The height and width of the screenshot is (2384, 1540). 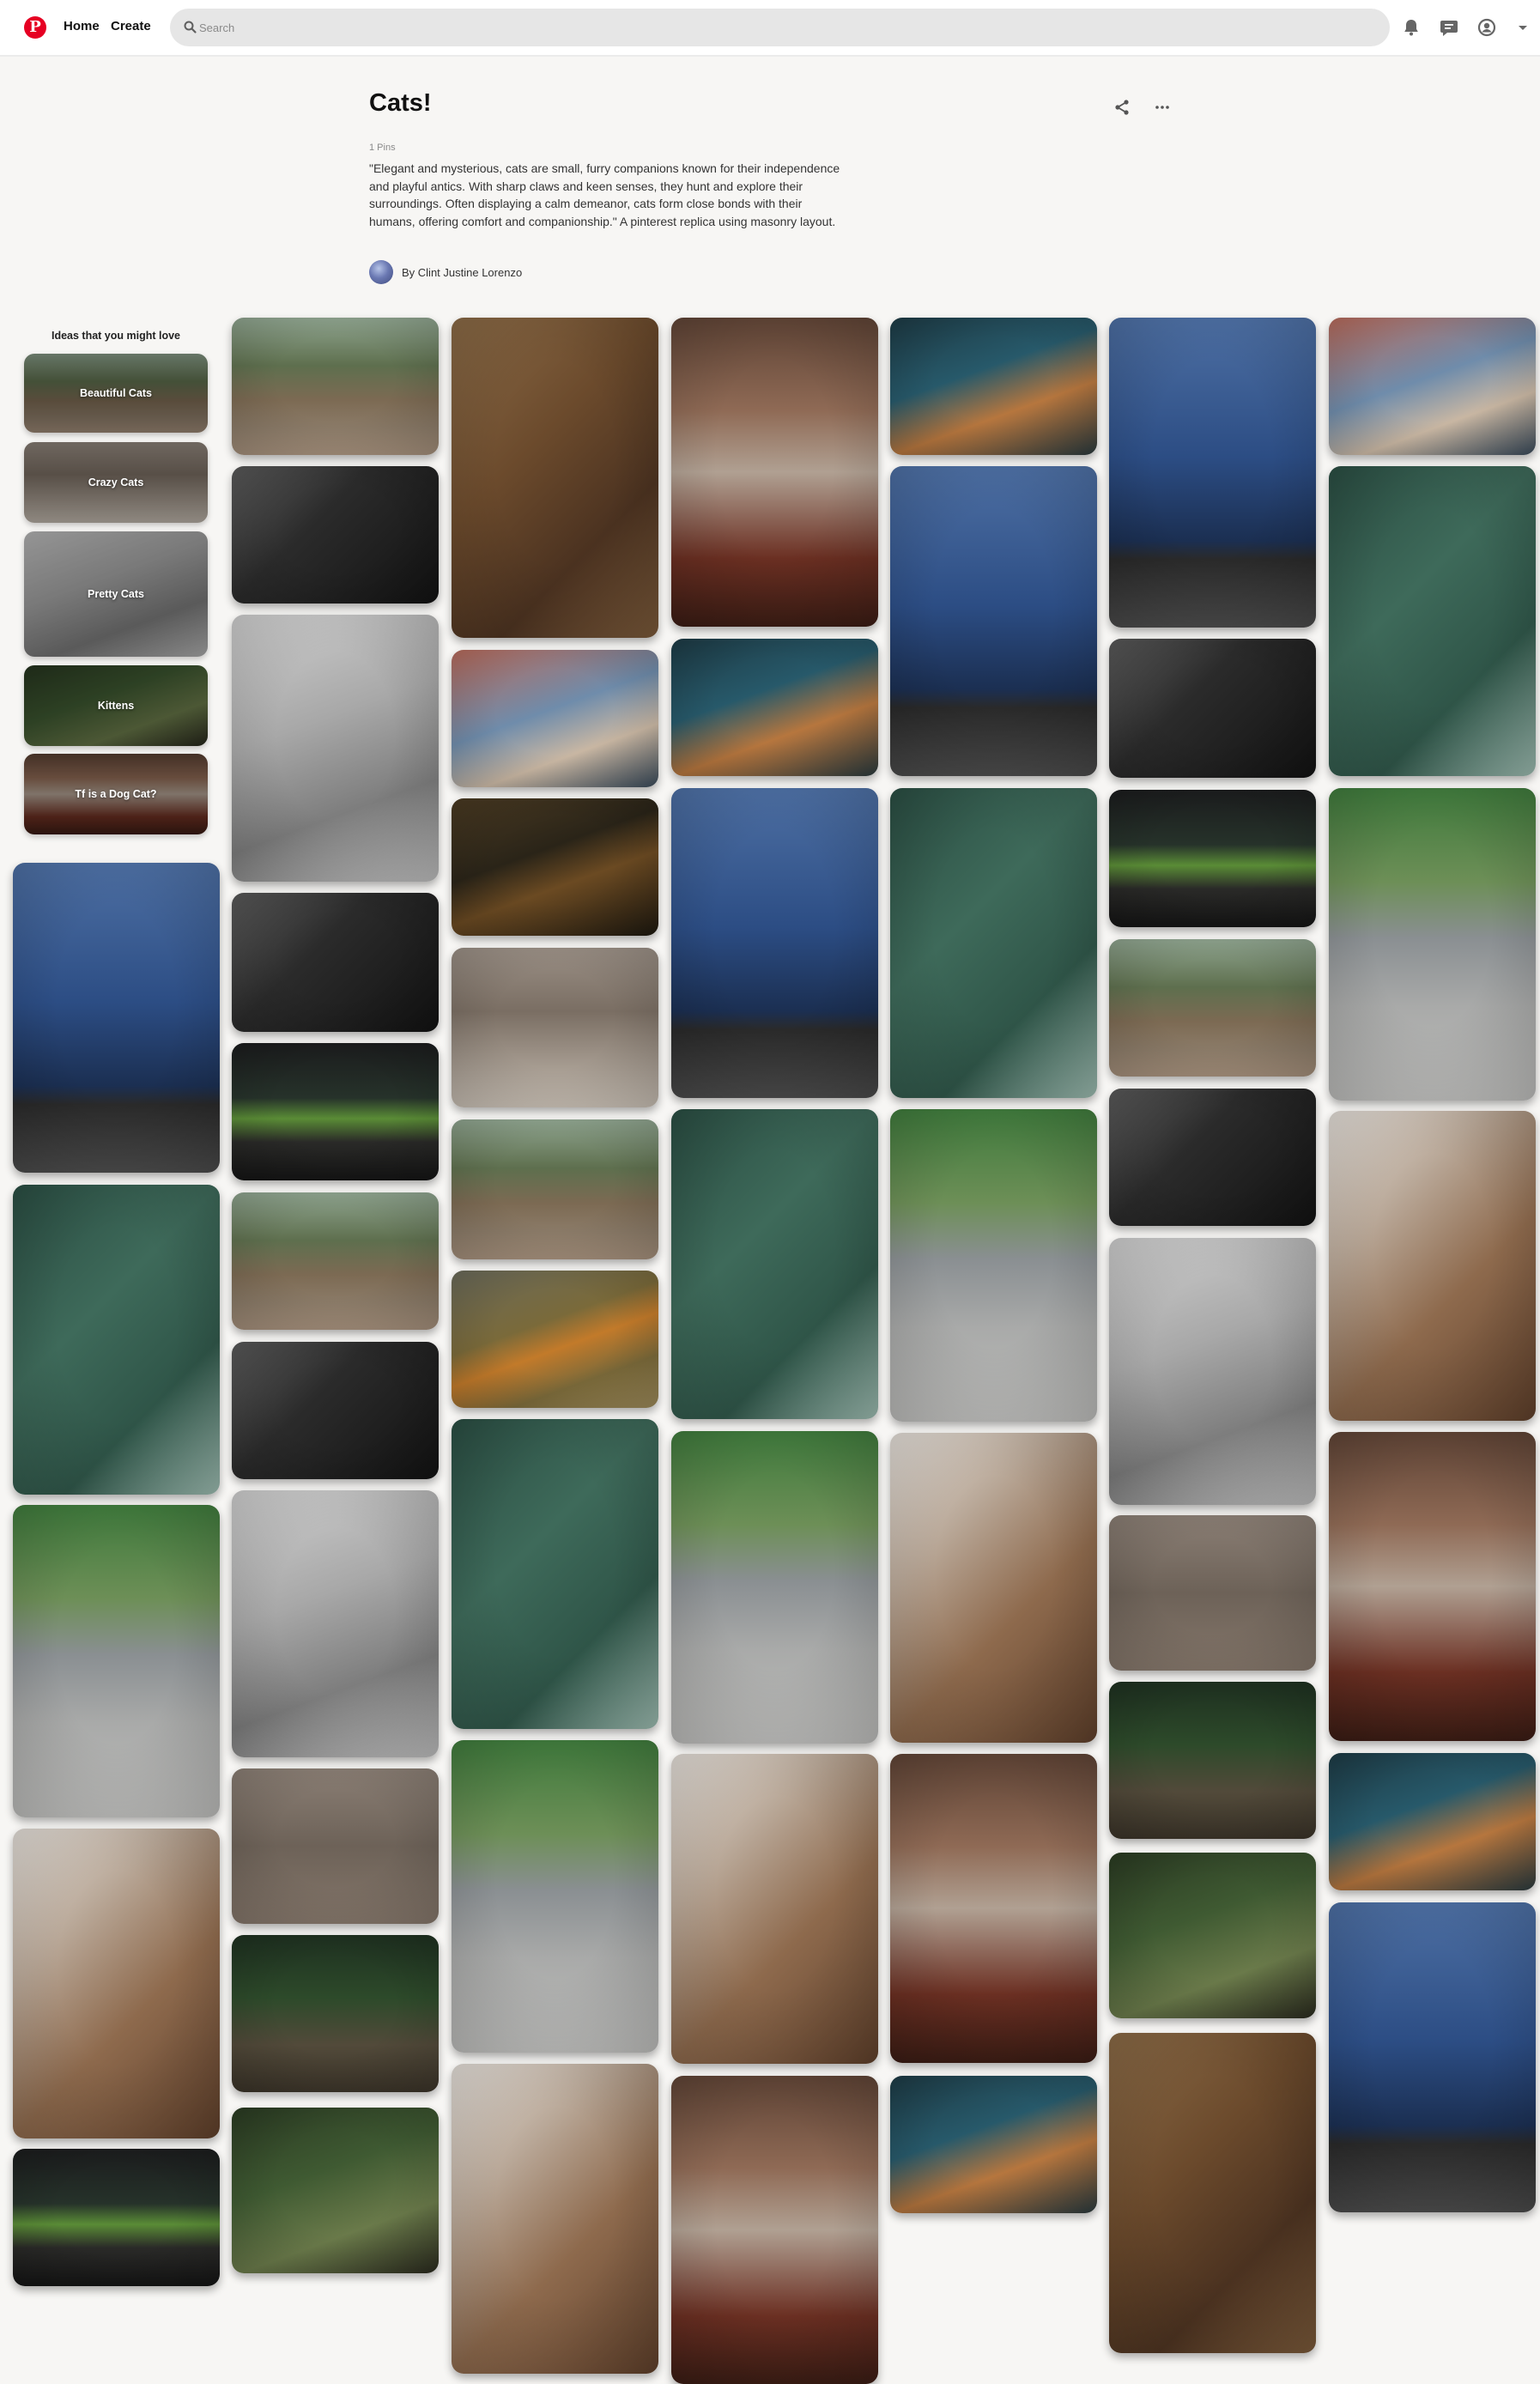 I want to click on idea-label: Beautiful Cats, so click(x=116, y=393).